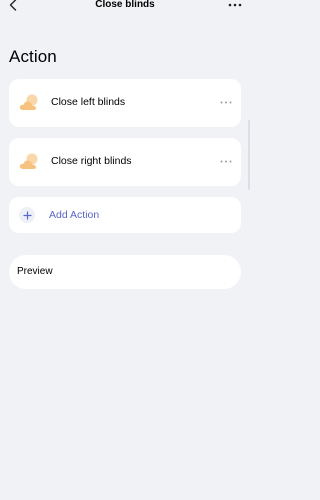  I want to click on page-title: Close blinds, so click(125, 5).